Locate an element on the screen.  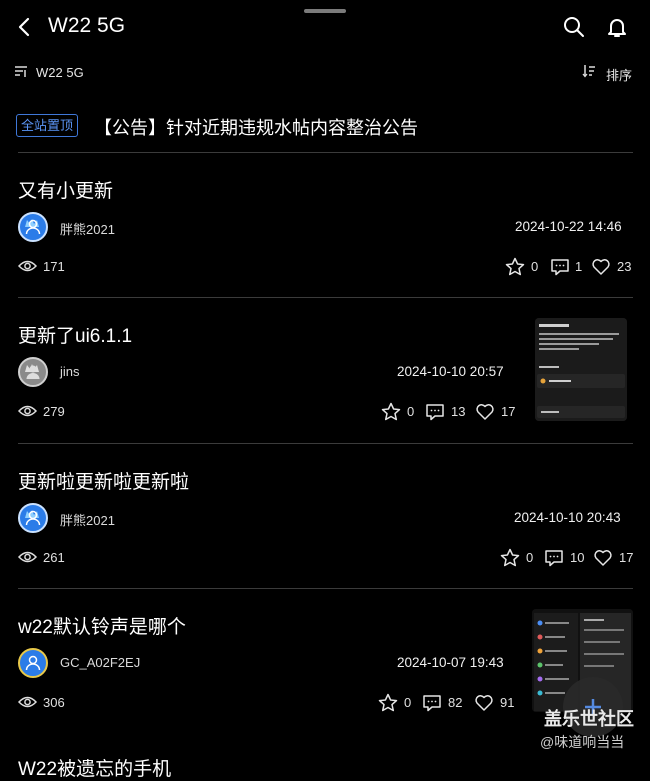
notice-title: 【公告】针对近期违规水帖内容整治公告 is located at coordinates (256, 128).